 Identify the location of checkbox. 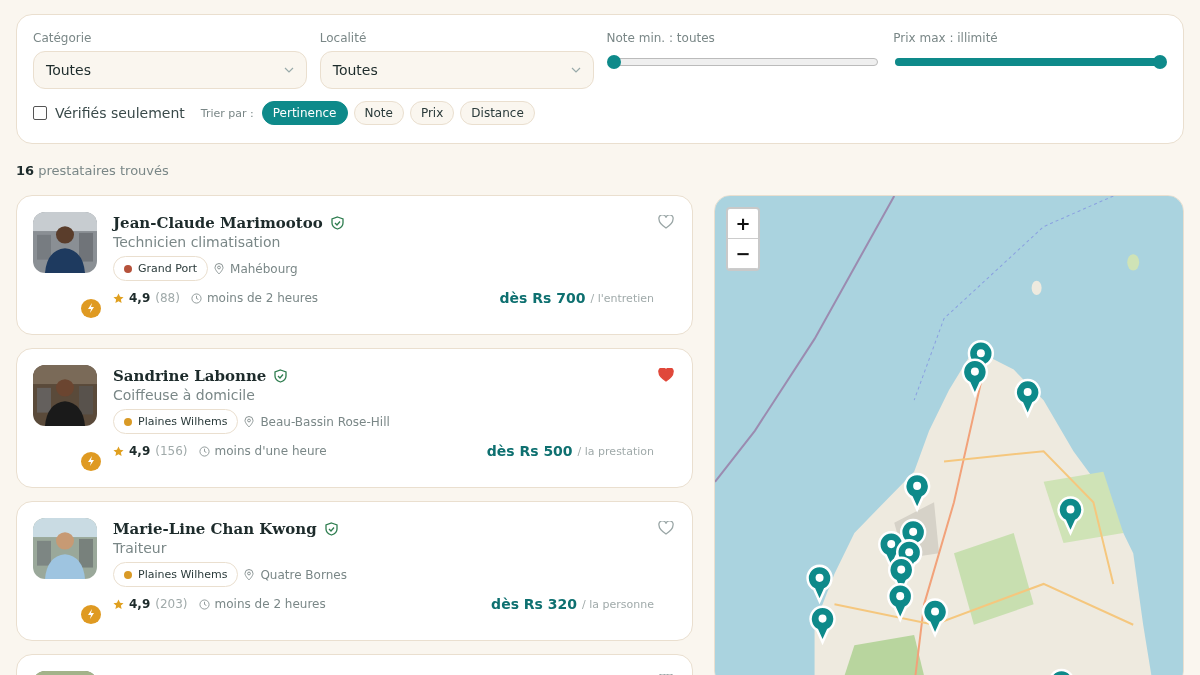
(40, 113).